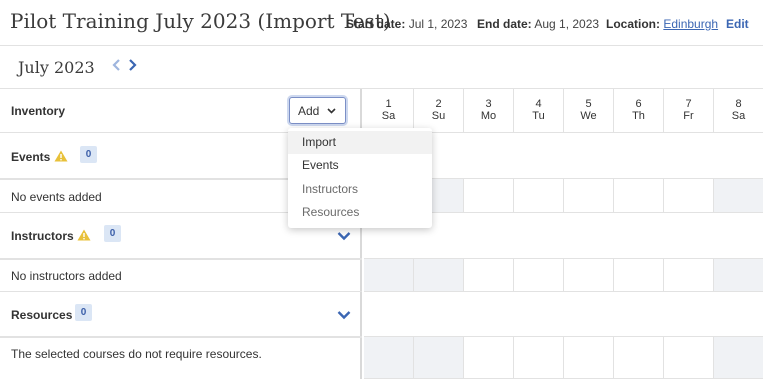 The height and width of the screenshot is (379, 763). I want to click on add-dropdown-menu: Import Events Instructors Resources, so click(360, 178).